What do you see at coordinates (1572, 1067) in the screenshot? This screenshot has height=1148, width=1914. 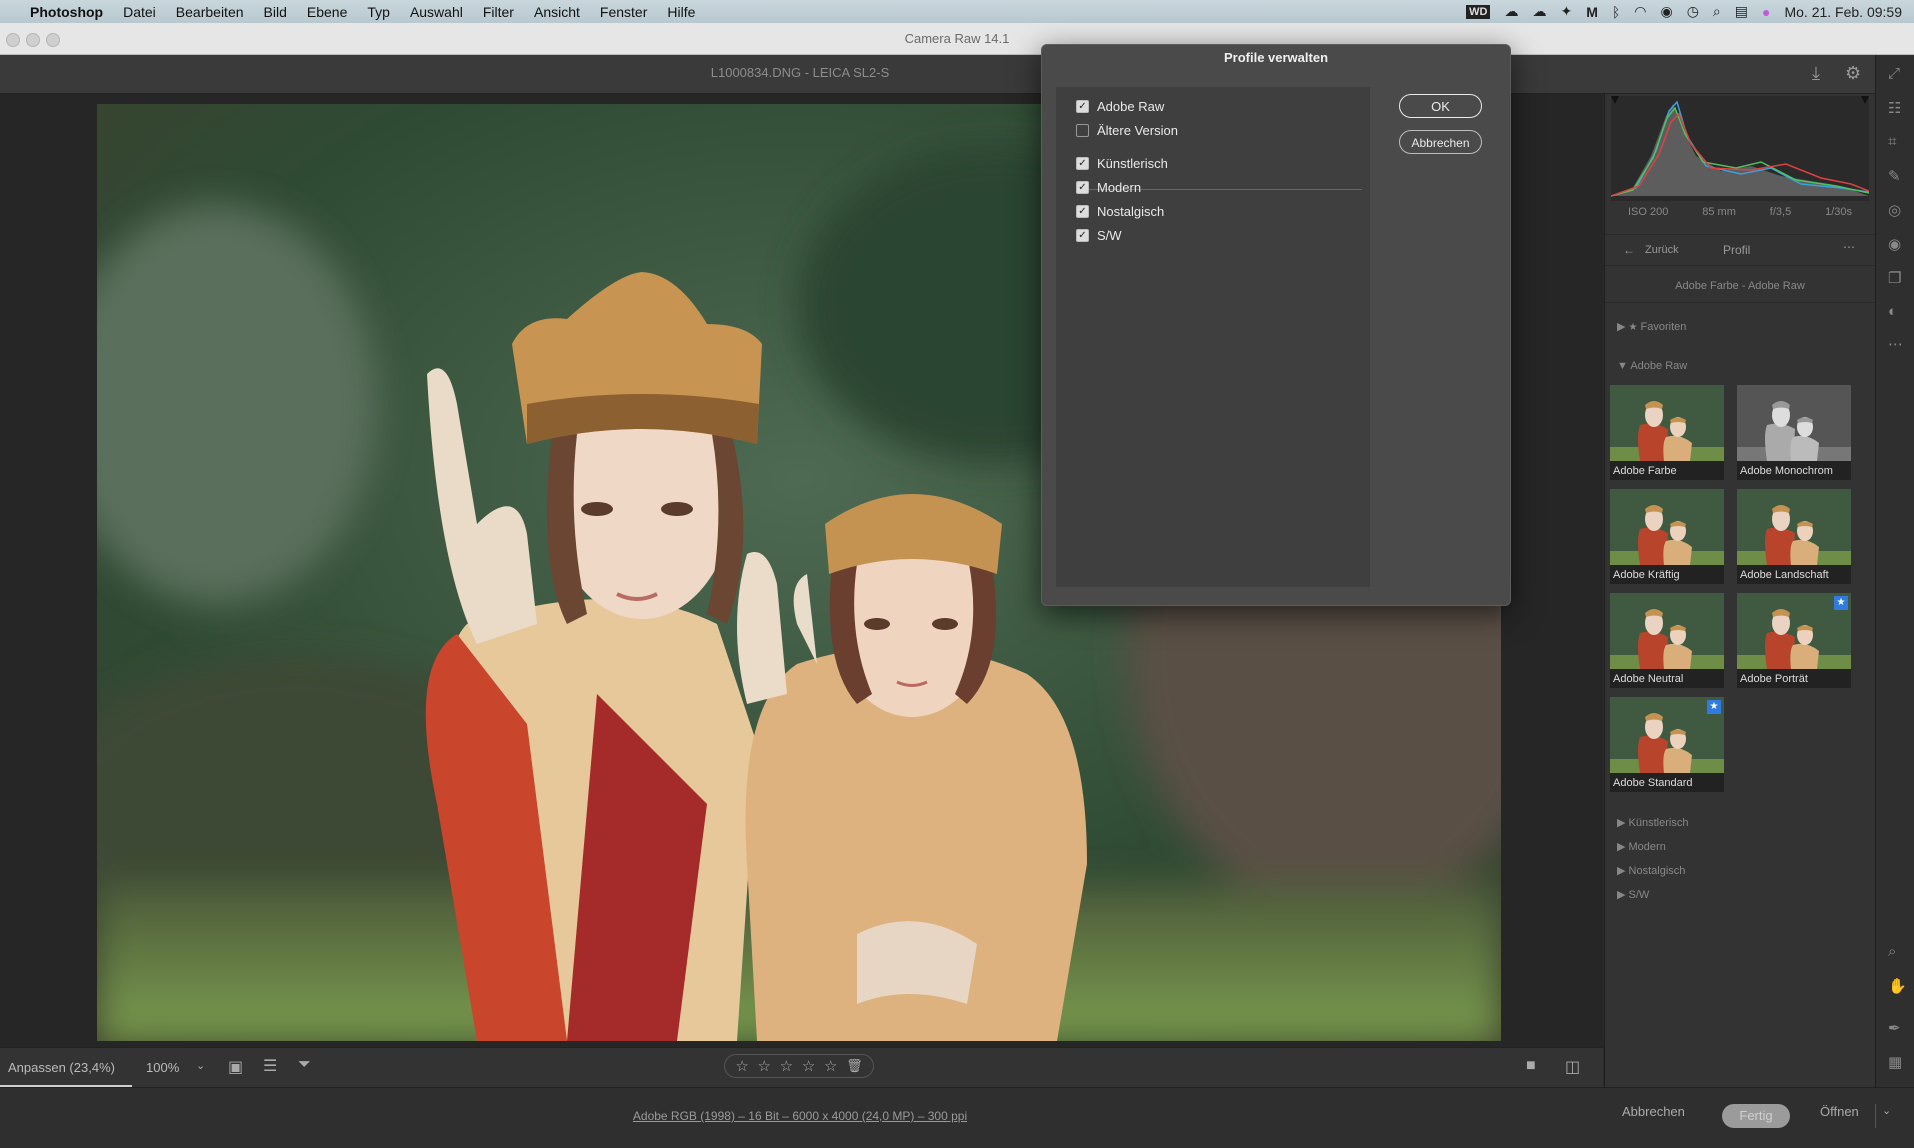 I see `compare-view-icon: ◫` at bounding box center [1572, 1067].